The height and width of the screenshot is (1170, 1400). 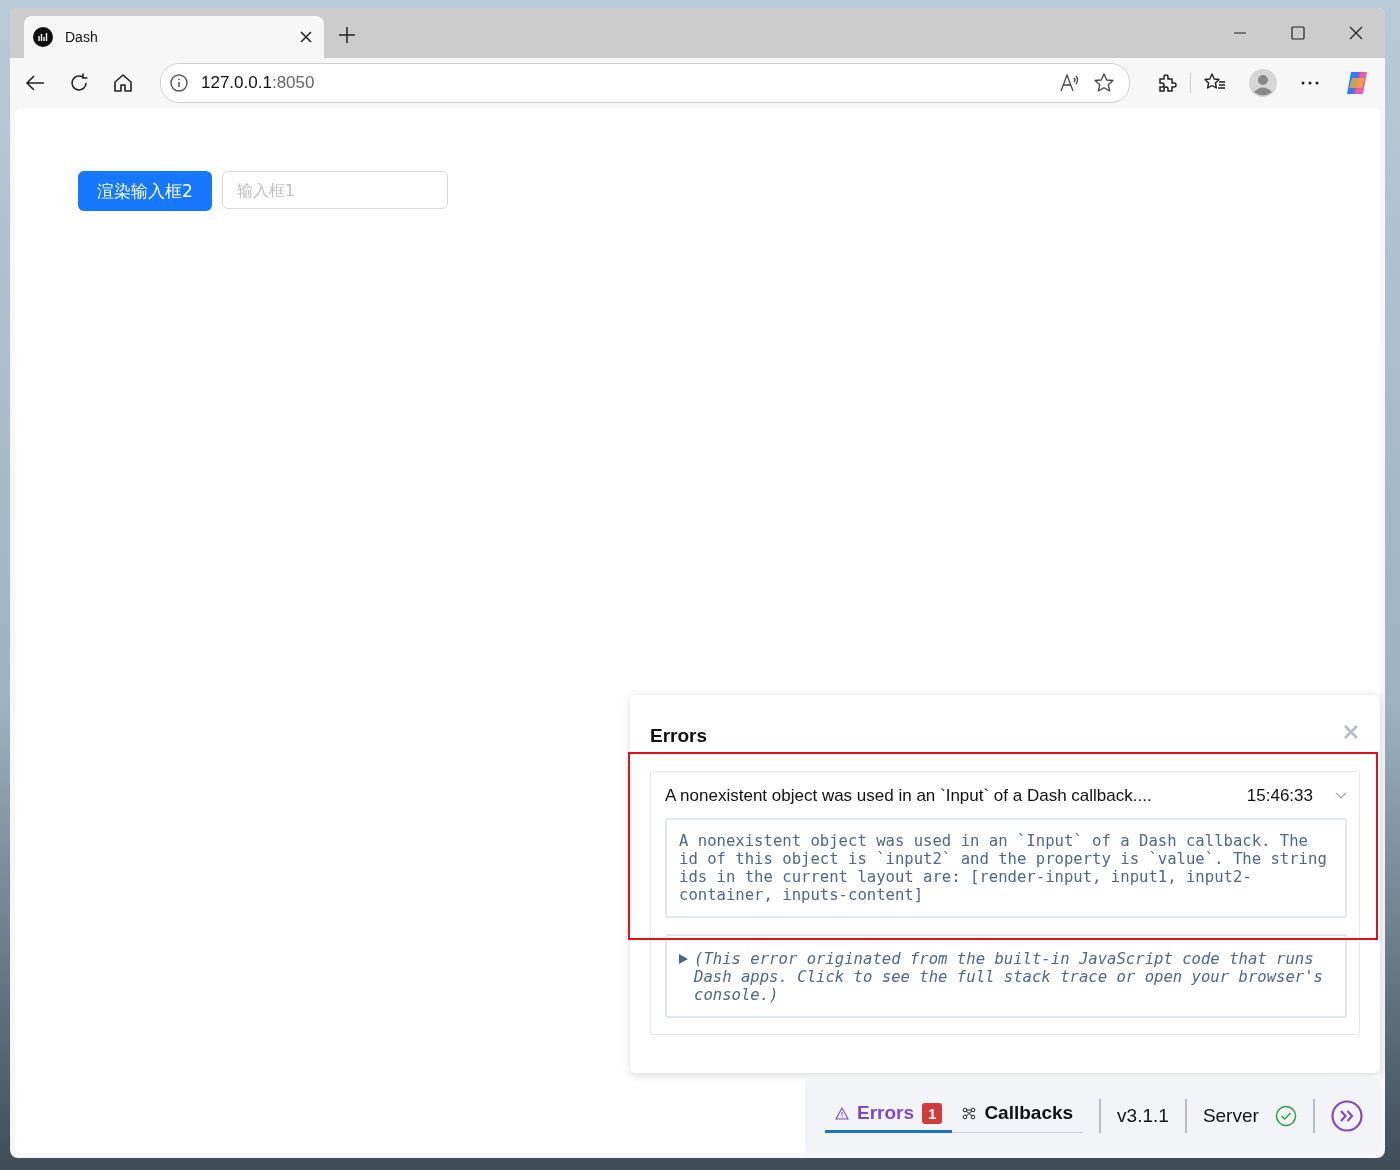 I want to click on server-status-text: Server, so click(x=1230, y=1115).